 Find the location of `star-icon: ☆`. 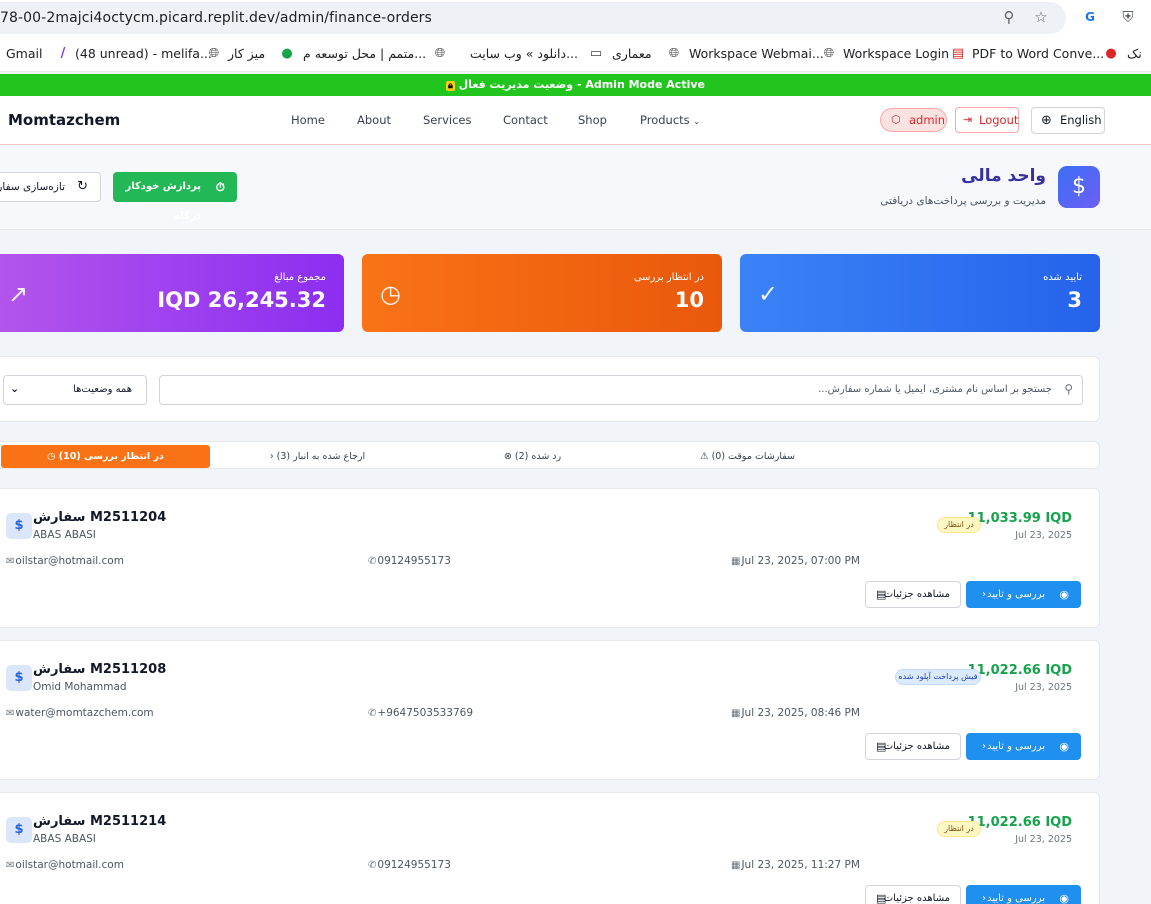

star-icon: ☆ is located at coordinates (1041, 17).